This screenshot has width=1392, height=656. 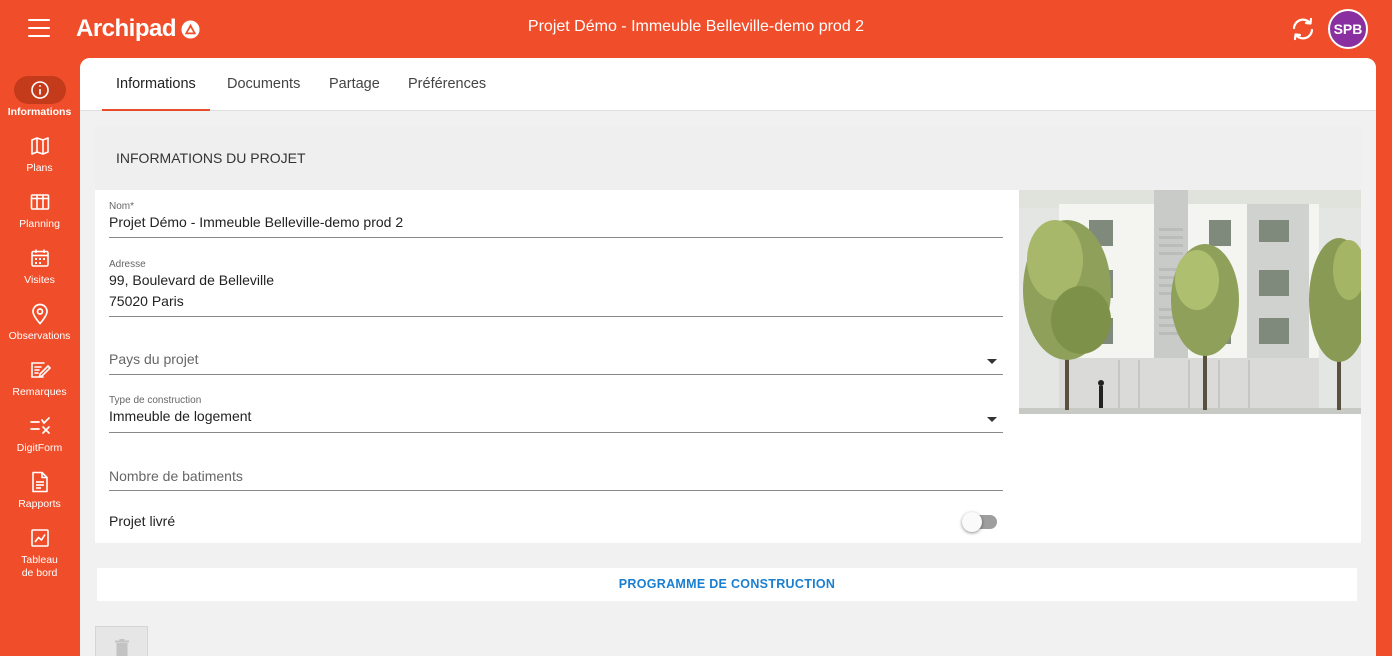 What do you see at coordinates (39, 224) in the screenshot?
I see `sidebar-item-label: Planning` at bounding box center [39, 224].